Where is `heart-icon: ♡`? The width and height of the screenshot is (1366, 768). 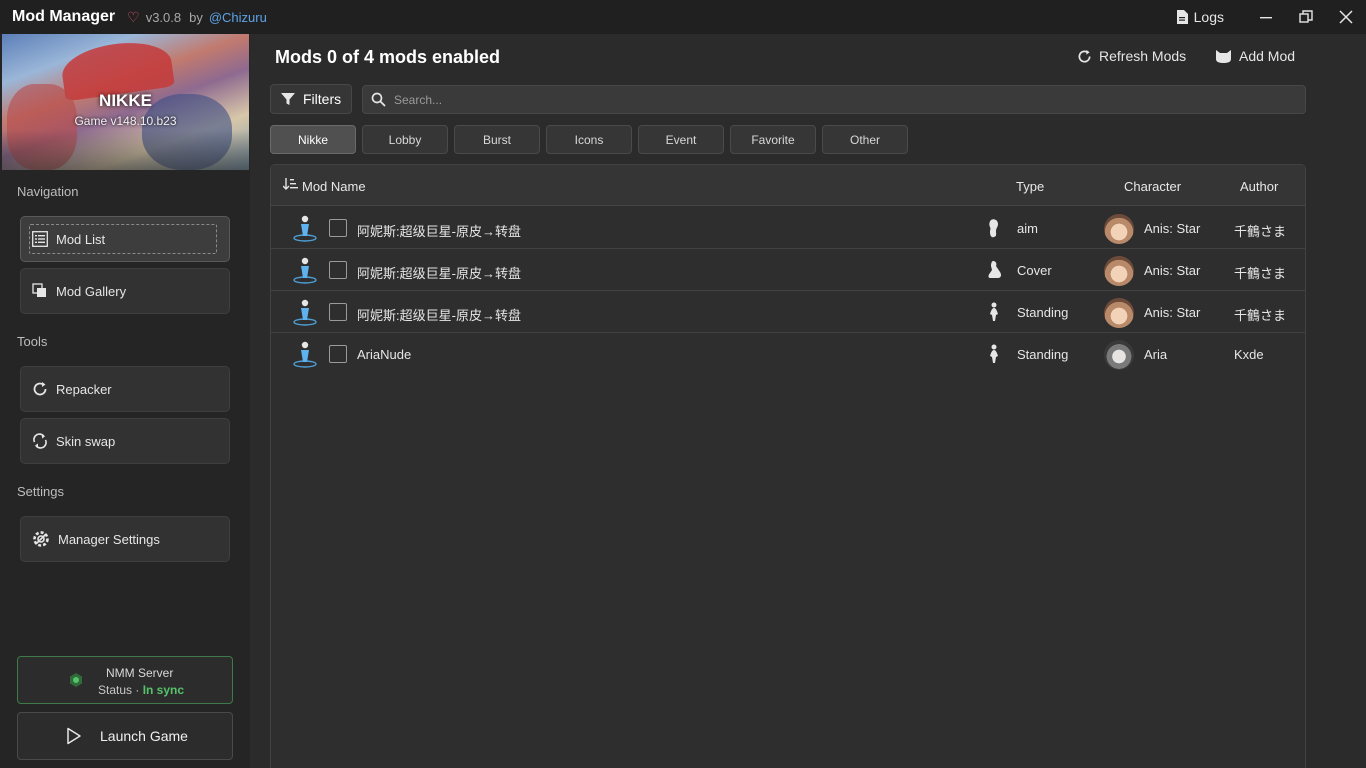
heart-icon: ♡ is located at coordinates (133, 17).